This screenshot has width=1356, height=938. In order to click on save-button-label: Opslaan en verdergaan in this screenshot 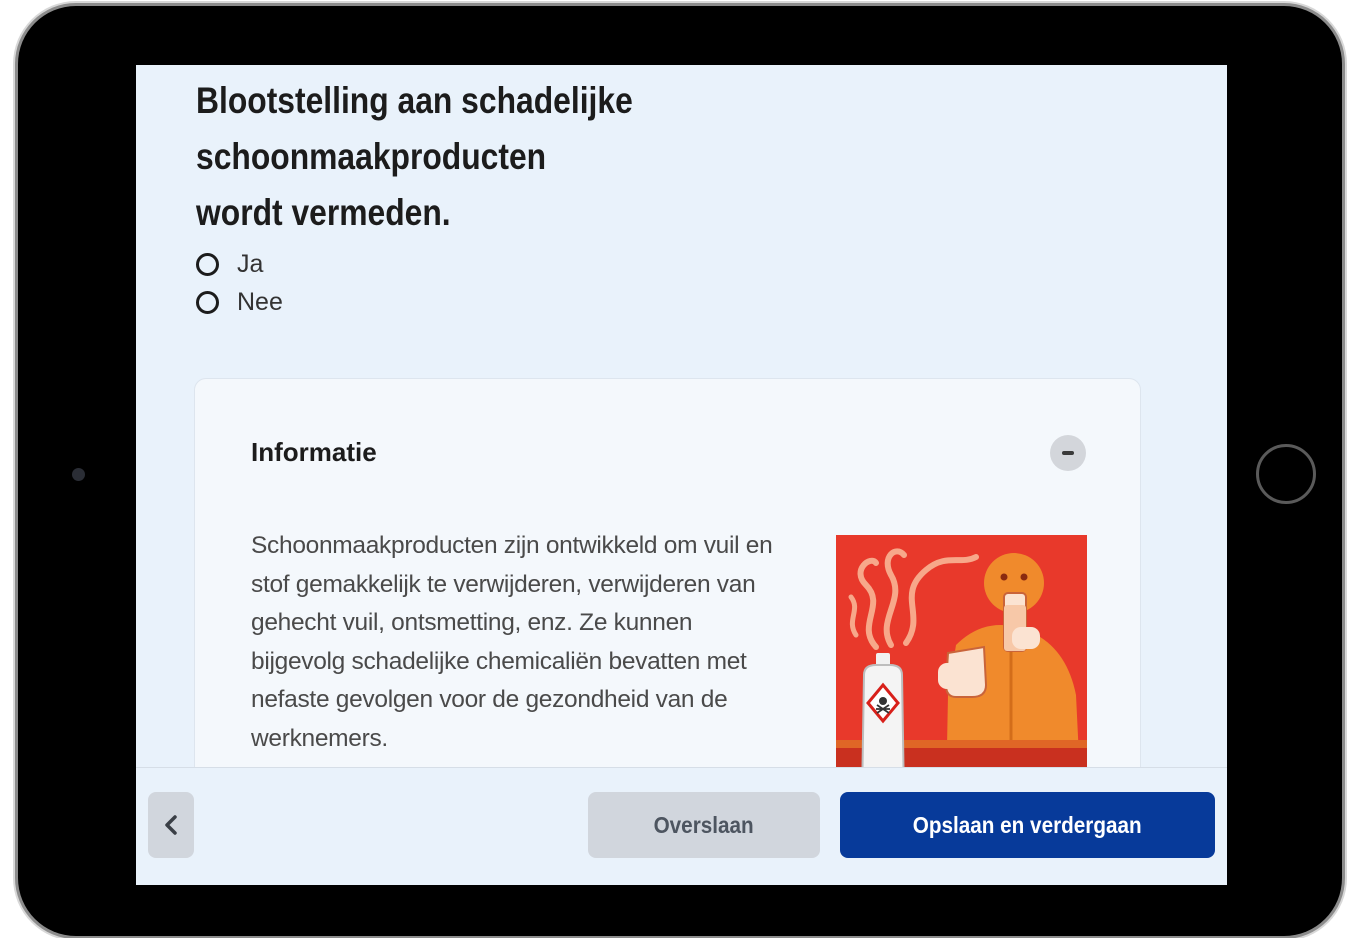, I will do `click(1027, 824)`.